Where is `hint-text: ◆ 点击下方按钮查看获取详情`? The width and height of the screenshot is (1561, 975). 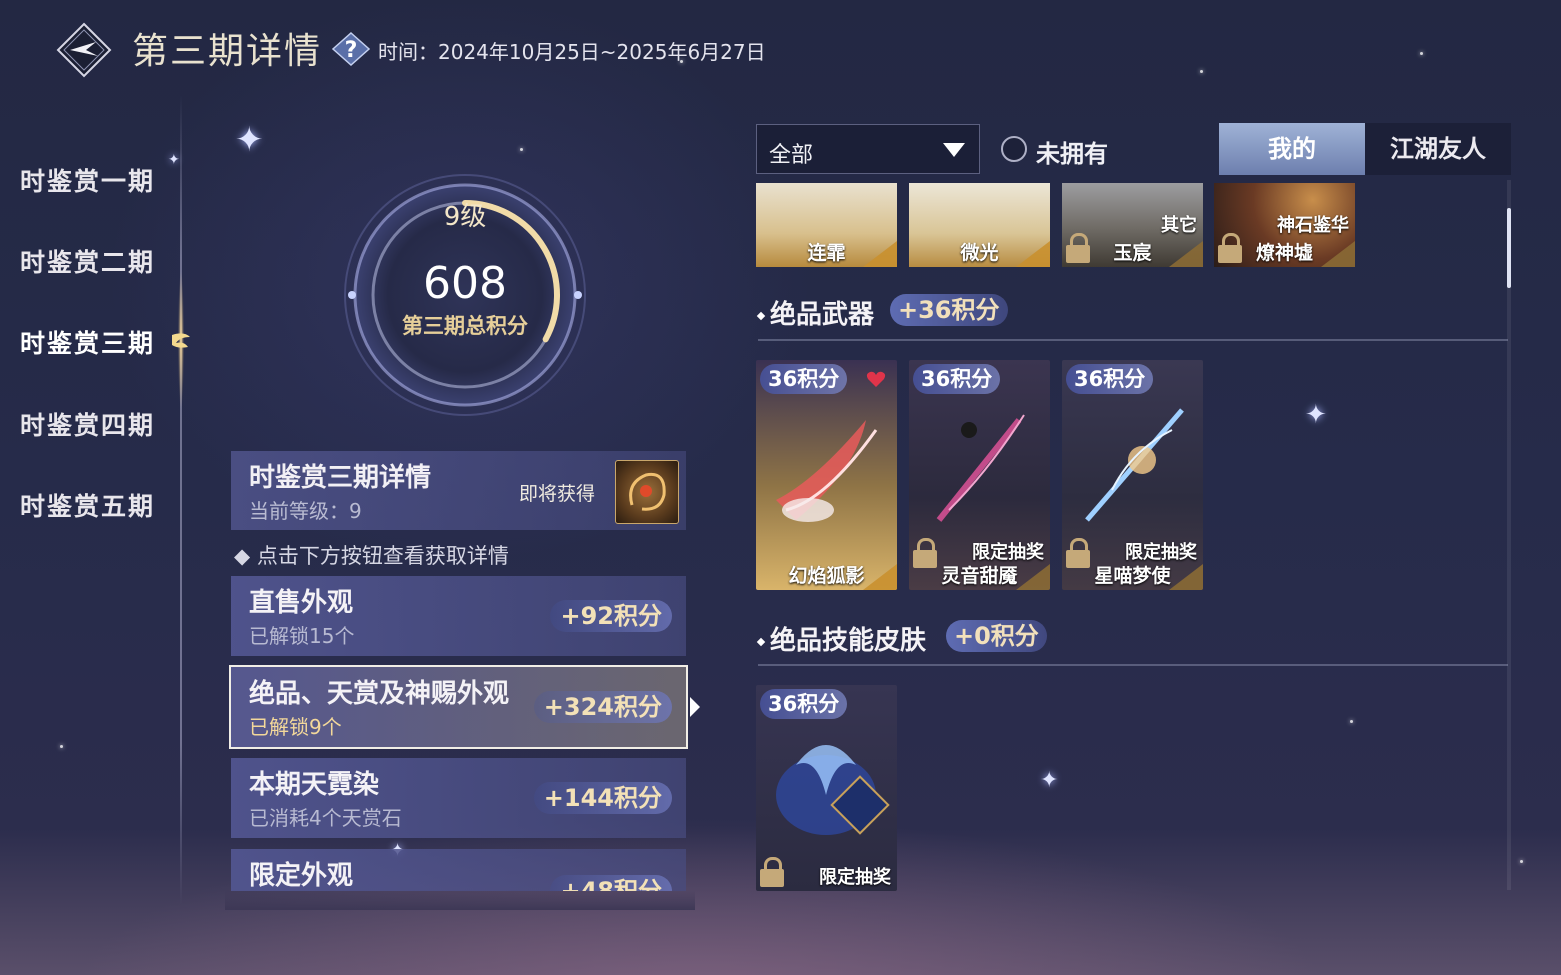
hint-text: ◆ 点击下方按钮查看获取详情 is located at coordinates (371, 556).